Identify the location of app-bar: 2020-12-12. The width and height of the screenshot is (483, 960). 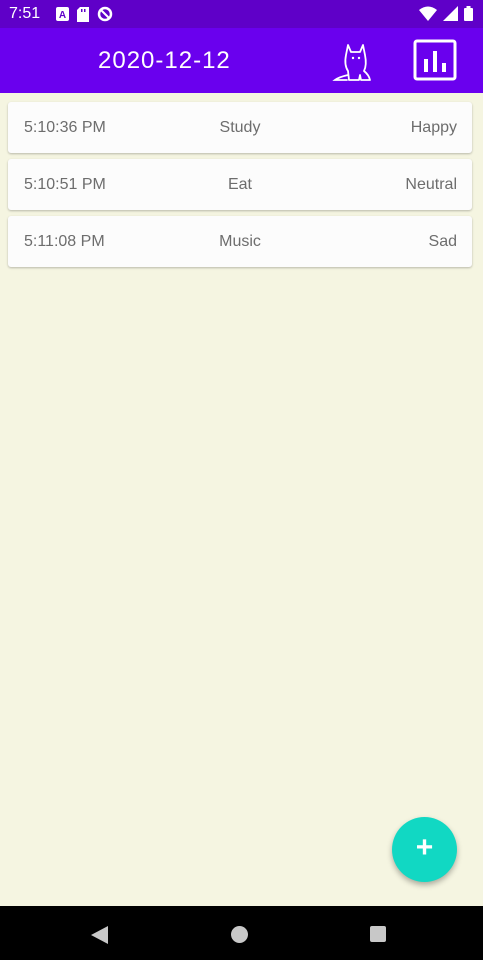
(241, 60).